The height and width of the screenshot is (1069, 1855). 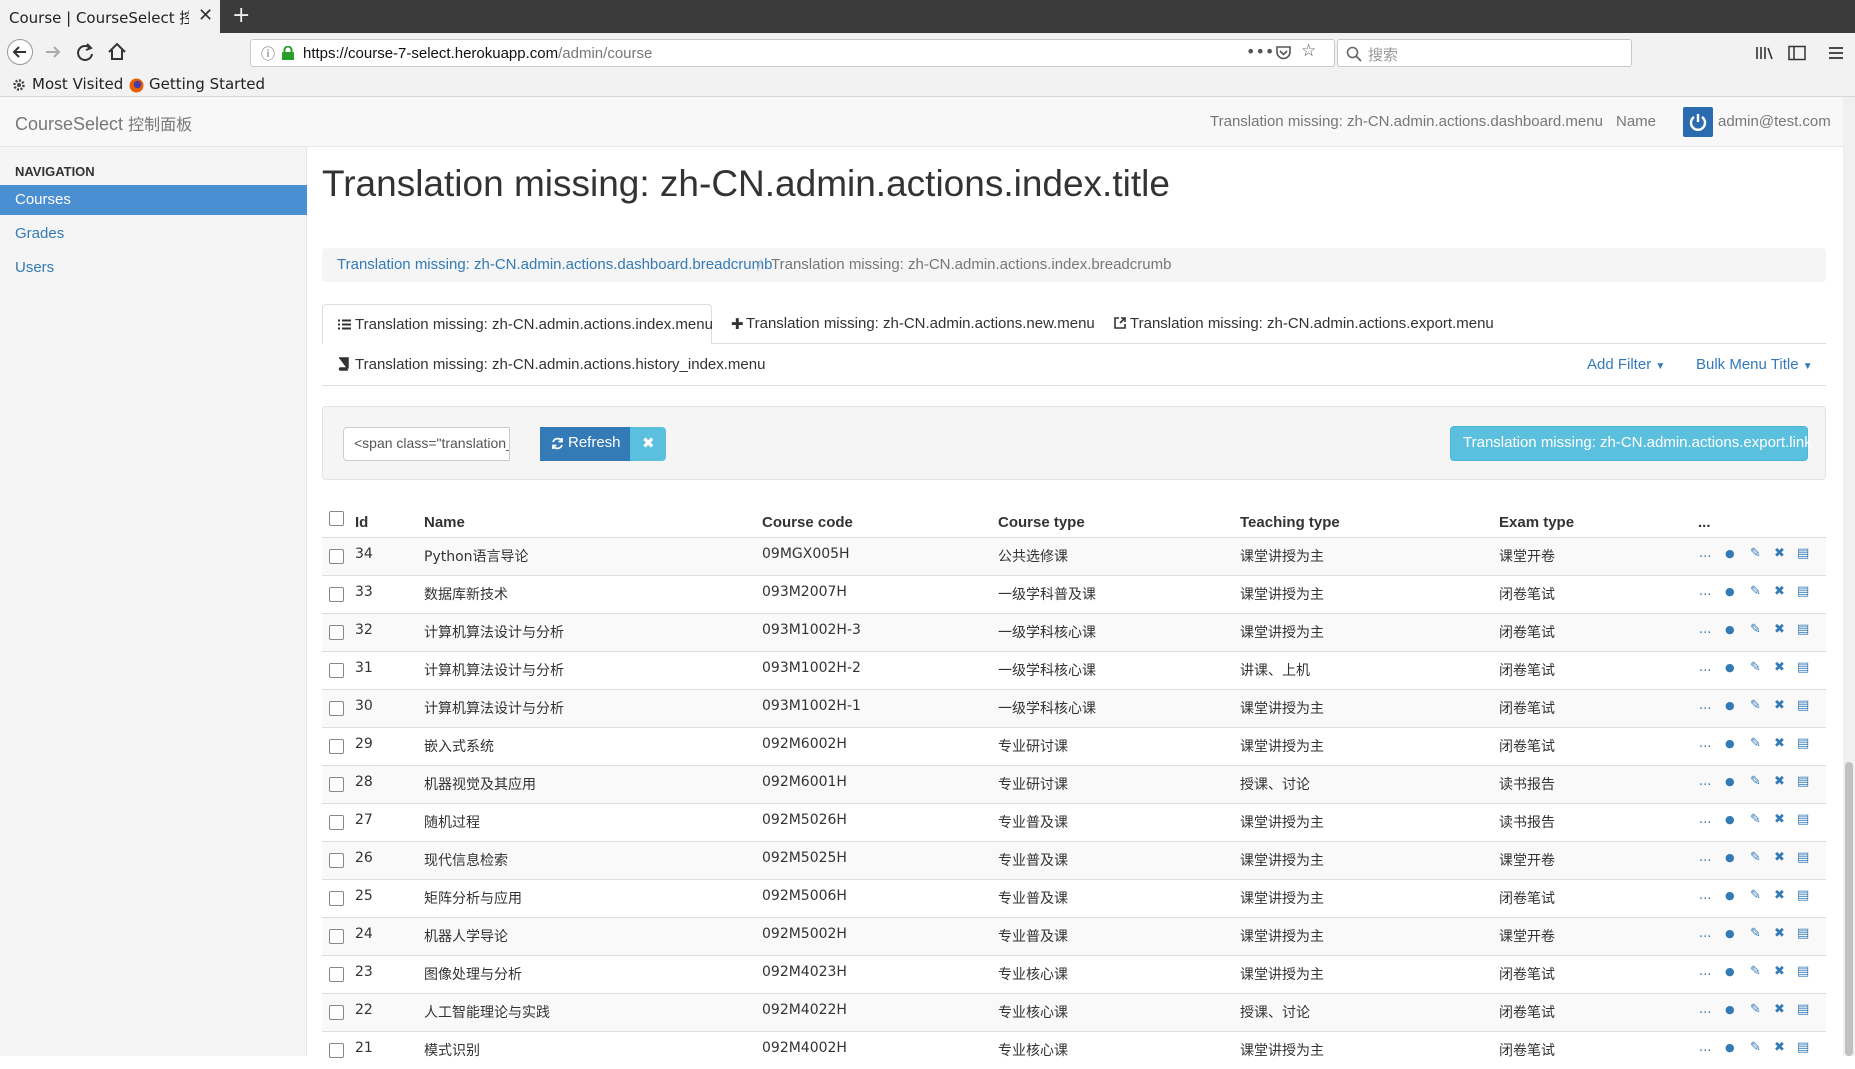 I want to click on column-header-code: Course code, so click(x=807, y=522).